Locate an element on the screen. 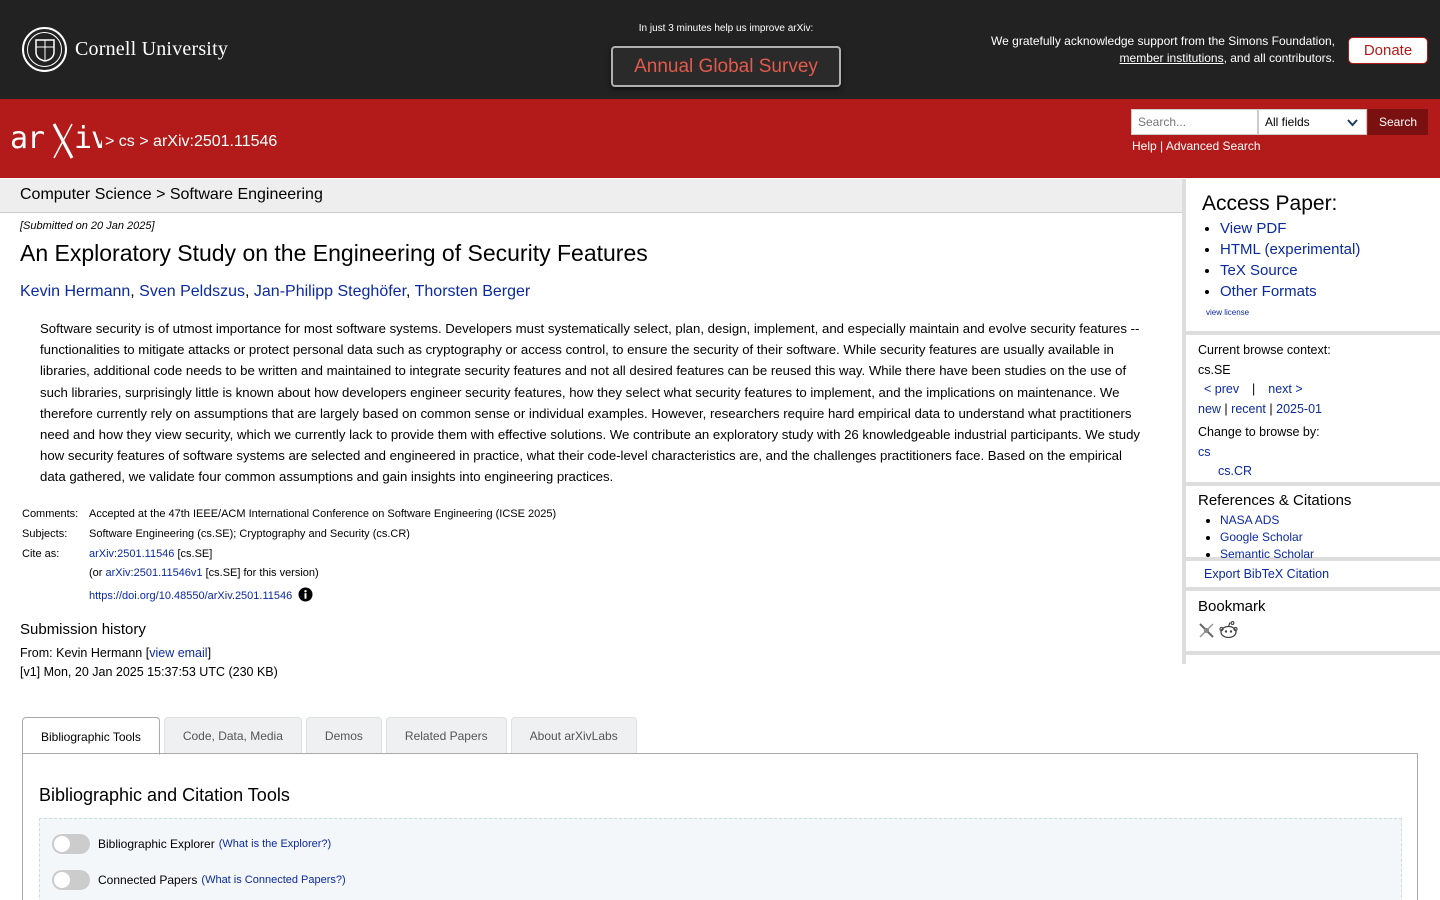  browse-cs-link: cs is located at coordinates (1204, 452).